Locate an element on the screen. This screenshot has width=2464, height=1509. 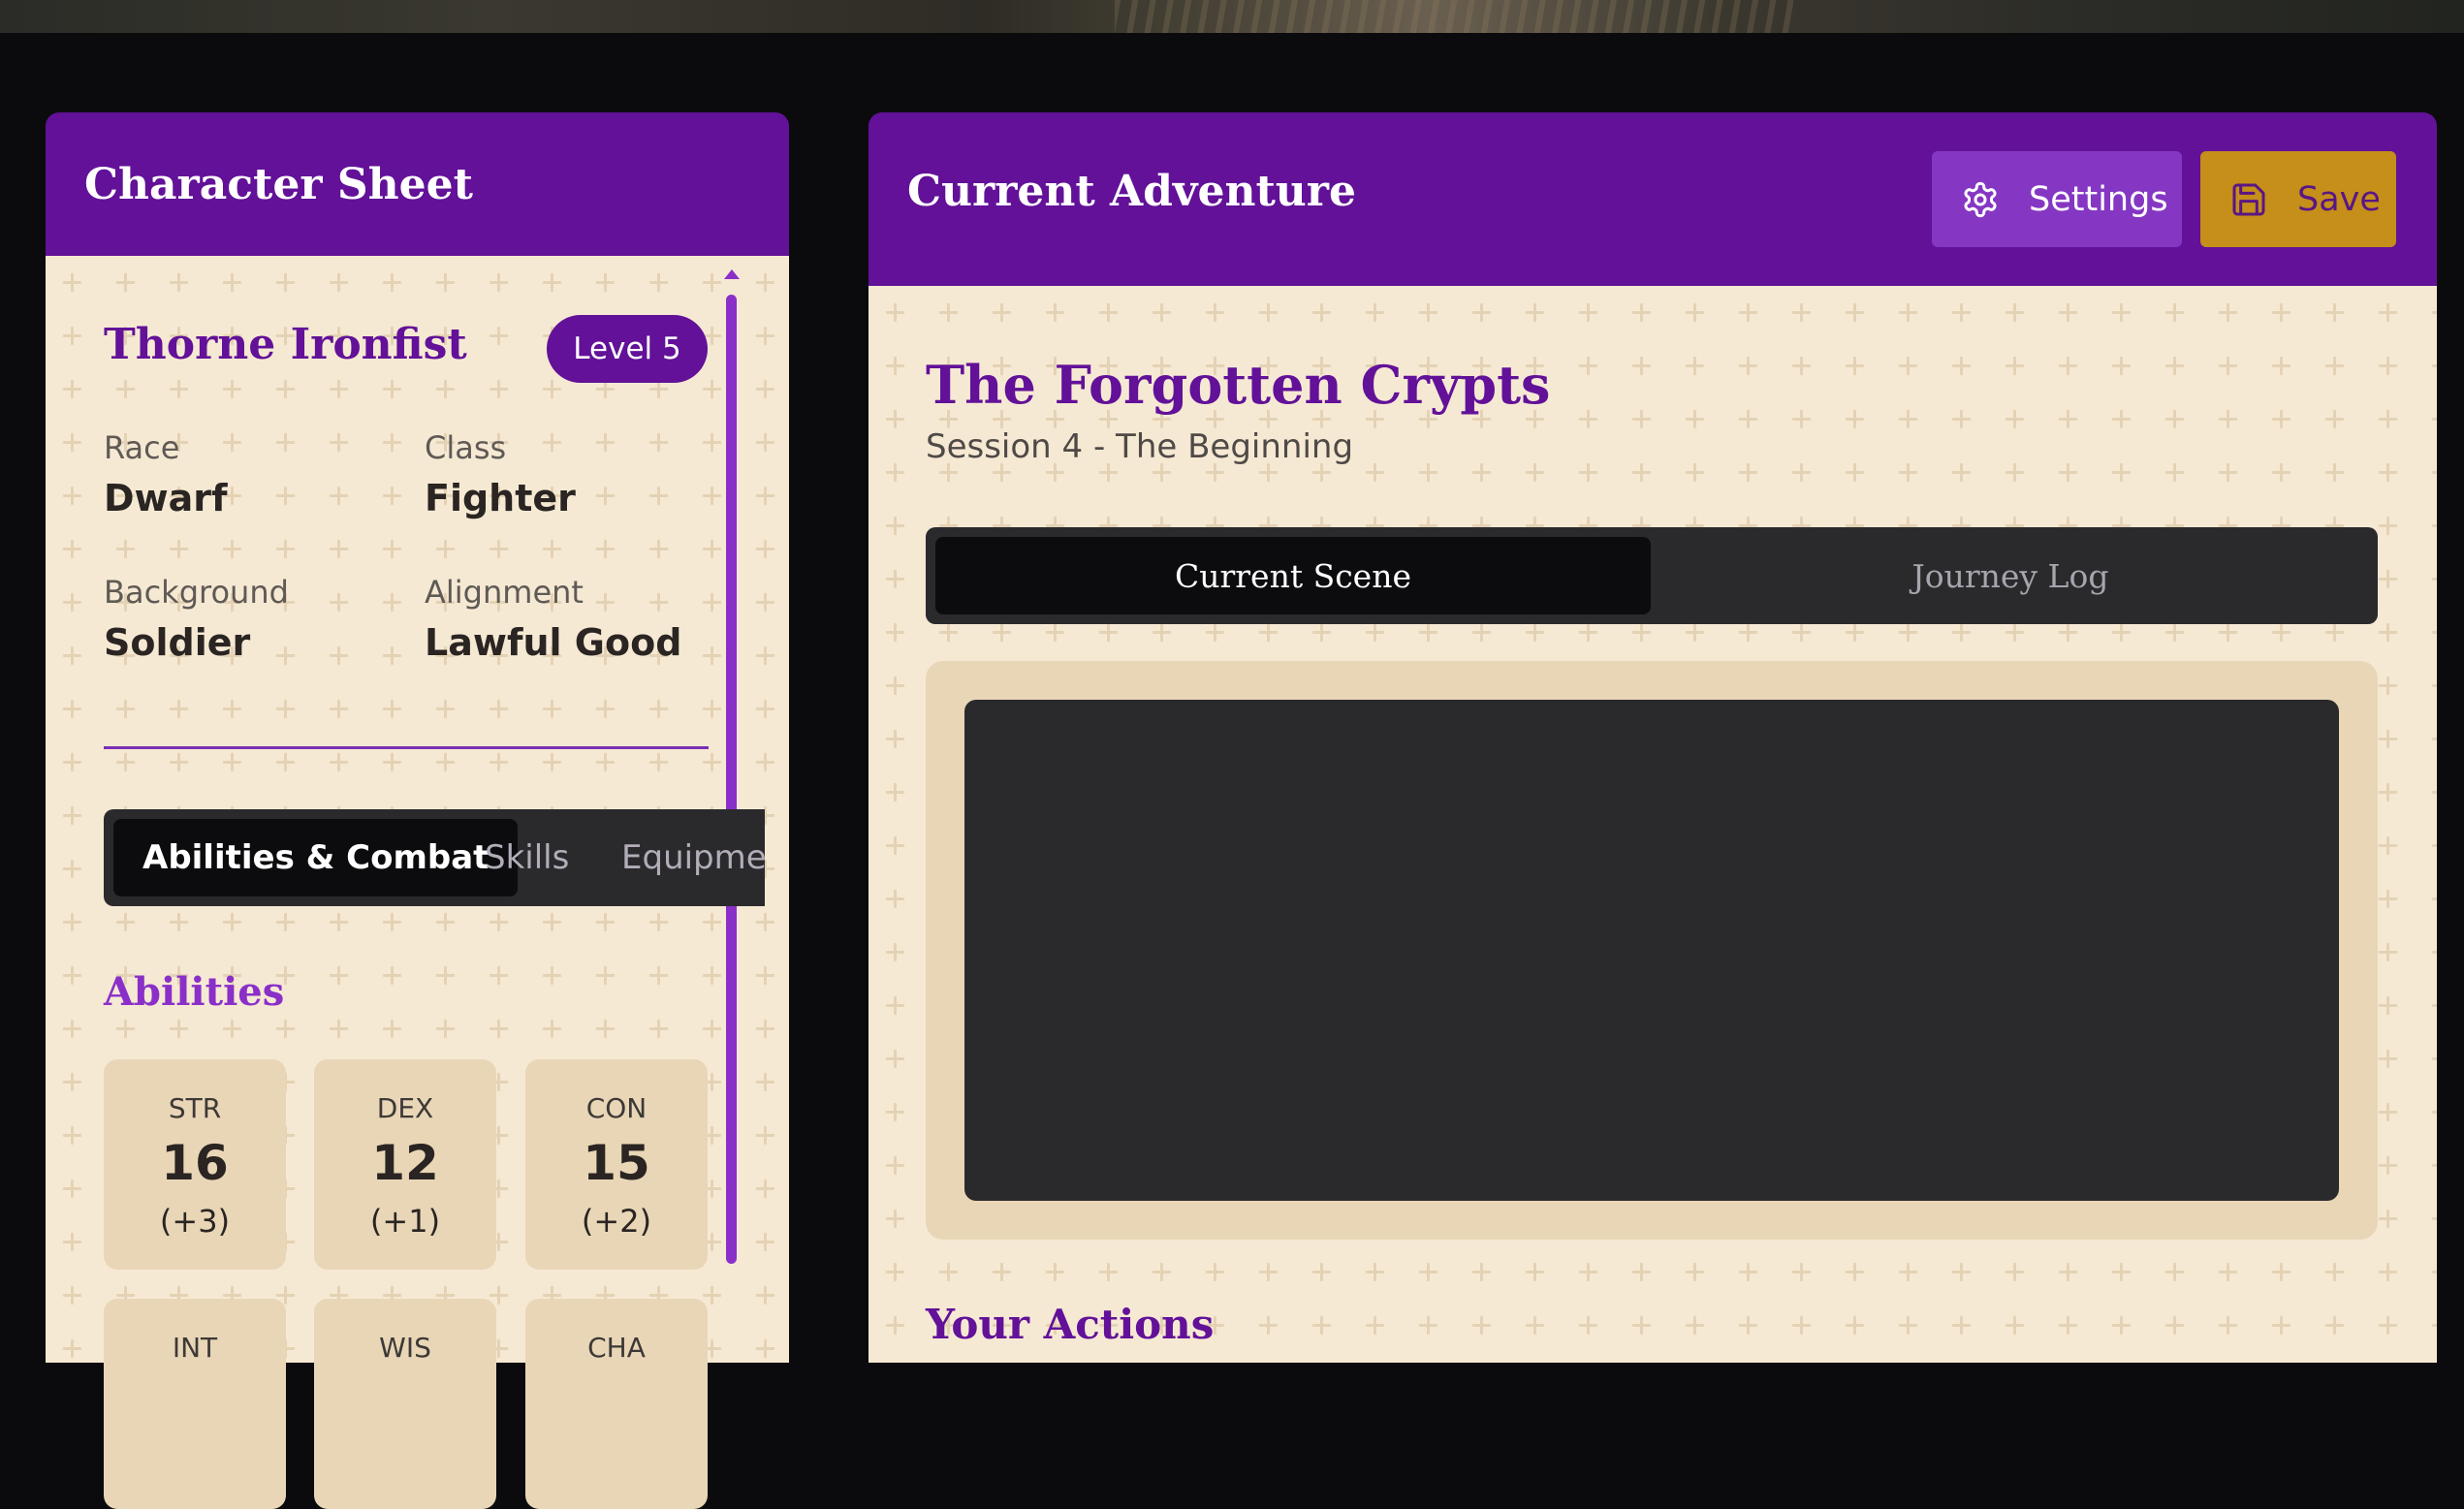
ability-modifier: (+2) is located at coordinates (616, 1221).